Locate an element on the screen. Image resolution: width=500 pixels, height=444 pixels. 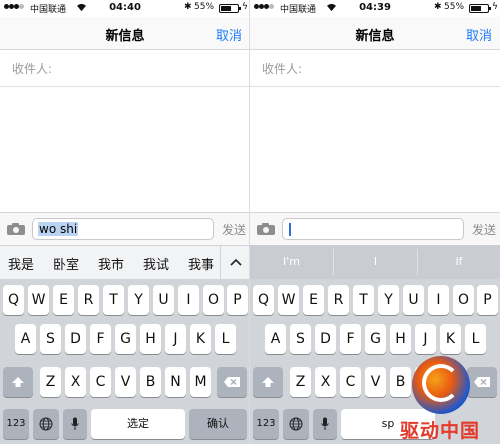
key-n: N is located at coordinates (175, 382).